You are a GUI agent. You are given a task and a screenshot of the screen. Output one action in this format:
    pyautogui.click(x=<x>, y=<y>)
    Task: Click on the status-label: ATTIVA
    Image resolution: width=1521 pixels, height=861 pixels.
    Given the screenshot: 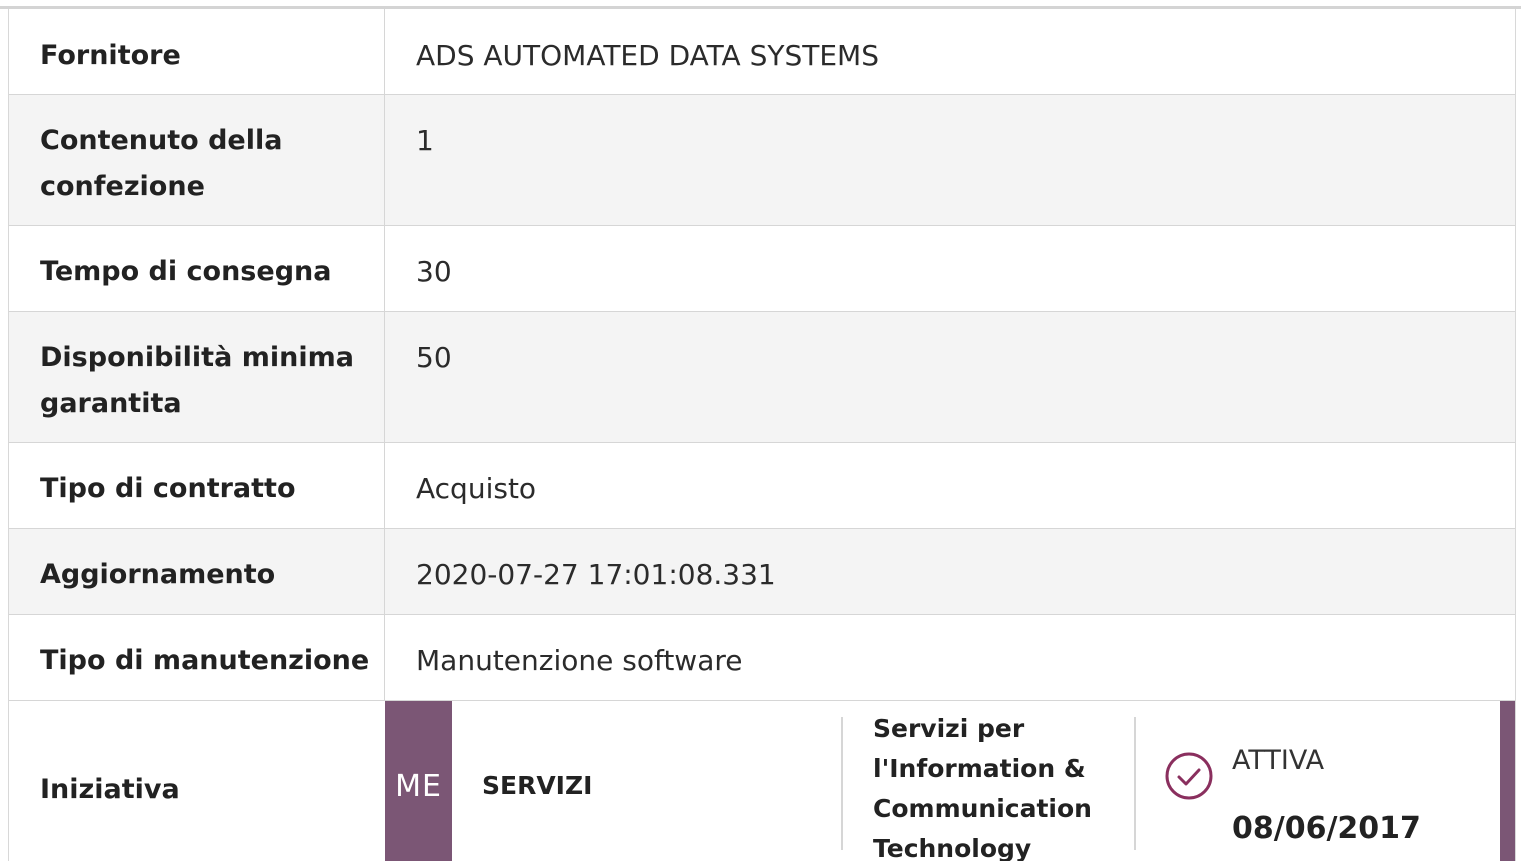 What is the action you would take?
    pyautogui.click(x=1278, y=760)
    